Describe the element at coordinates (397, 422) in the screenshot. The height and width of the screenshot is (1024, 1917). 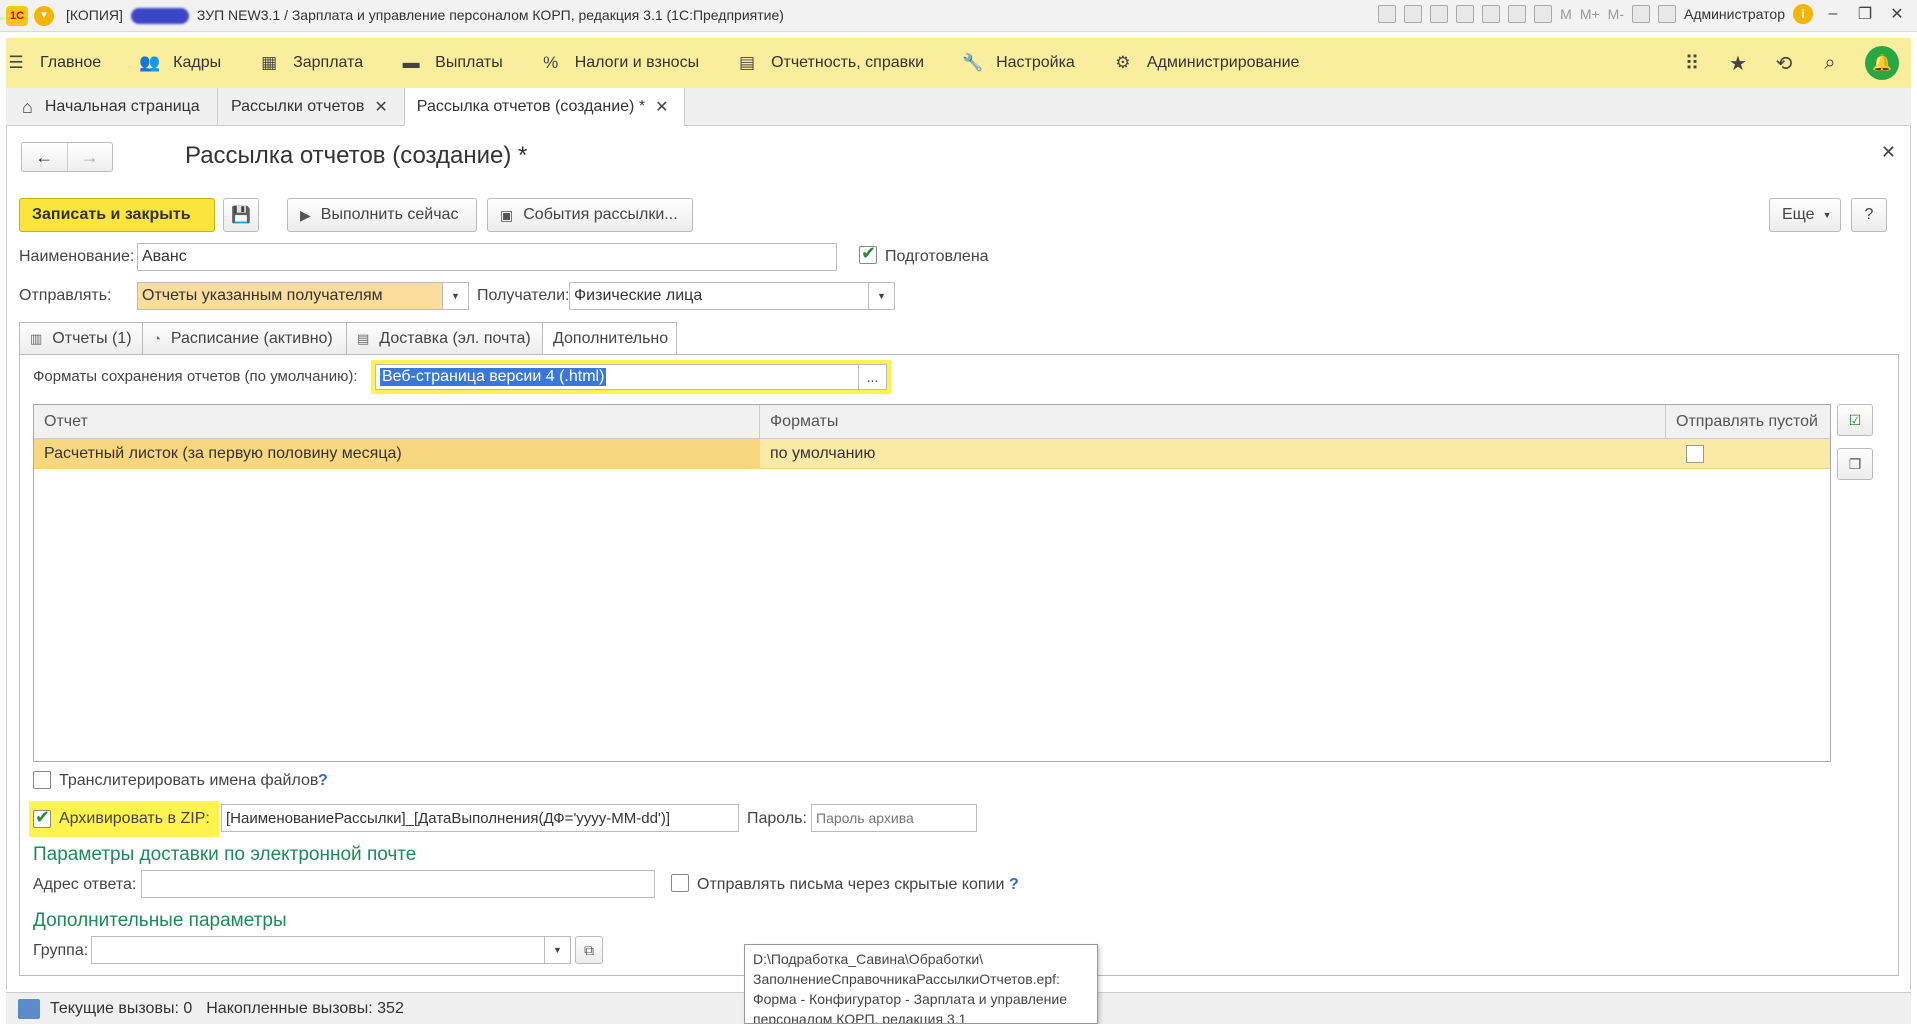
I see `column-report: Отчет` at that location.